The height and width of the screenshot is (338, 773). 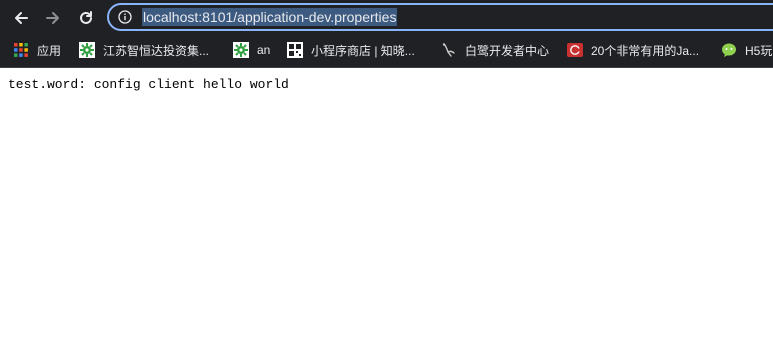 I want to click on apps-grid-icon, so click(x=21, y=50).